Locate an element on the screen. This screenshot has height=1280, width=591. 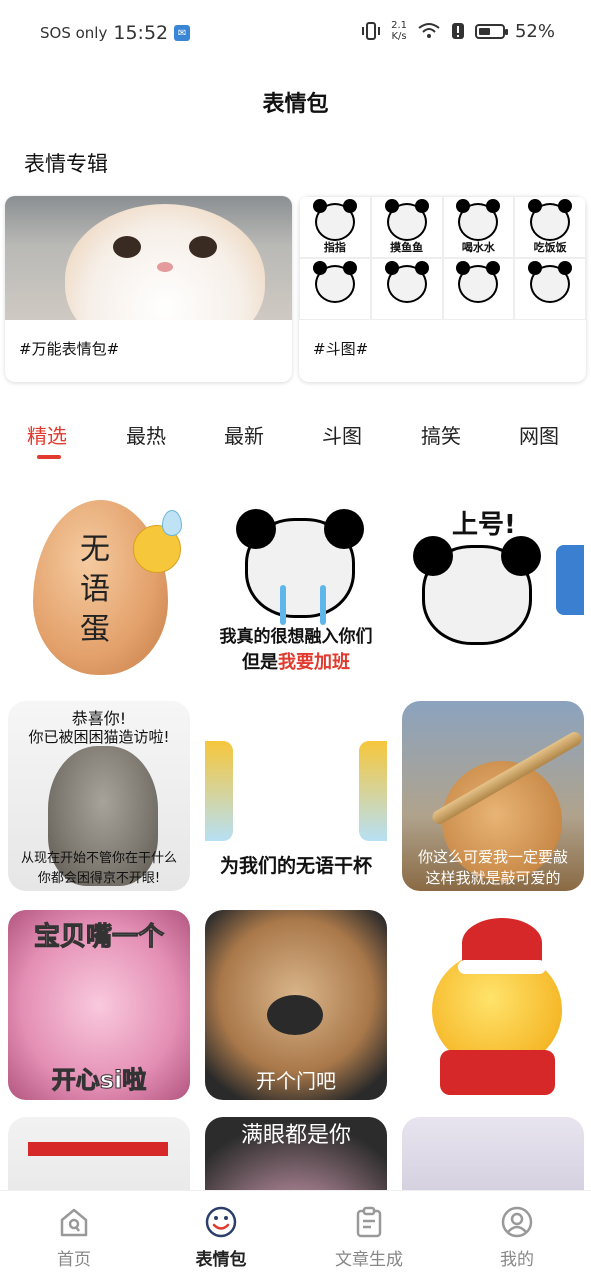
sticker-tile: 为我们的无语干杯 is located at coordinates (296, 796).